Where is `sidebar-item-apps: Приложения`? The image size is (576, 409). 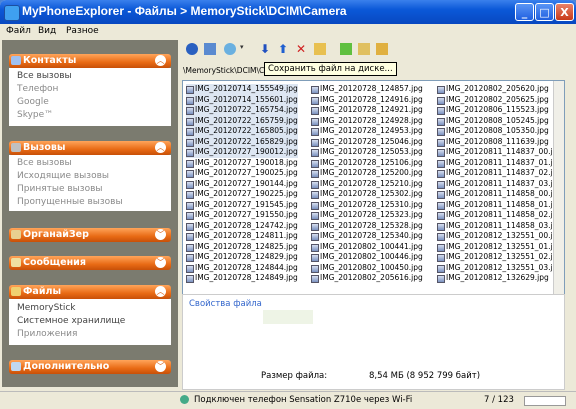 sidebar-item-apps: Приложения is located at coordinates (47, 334).